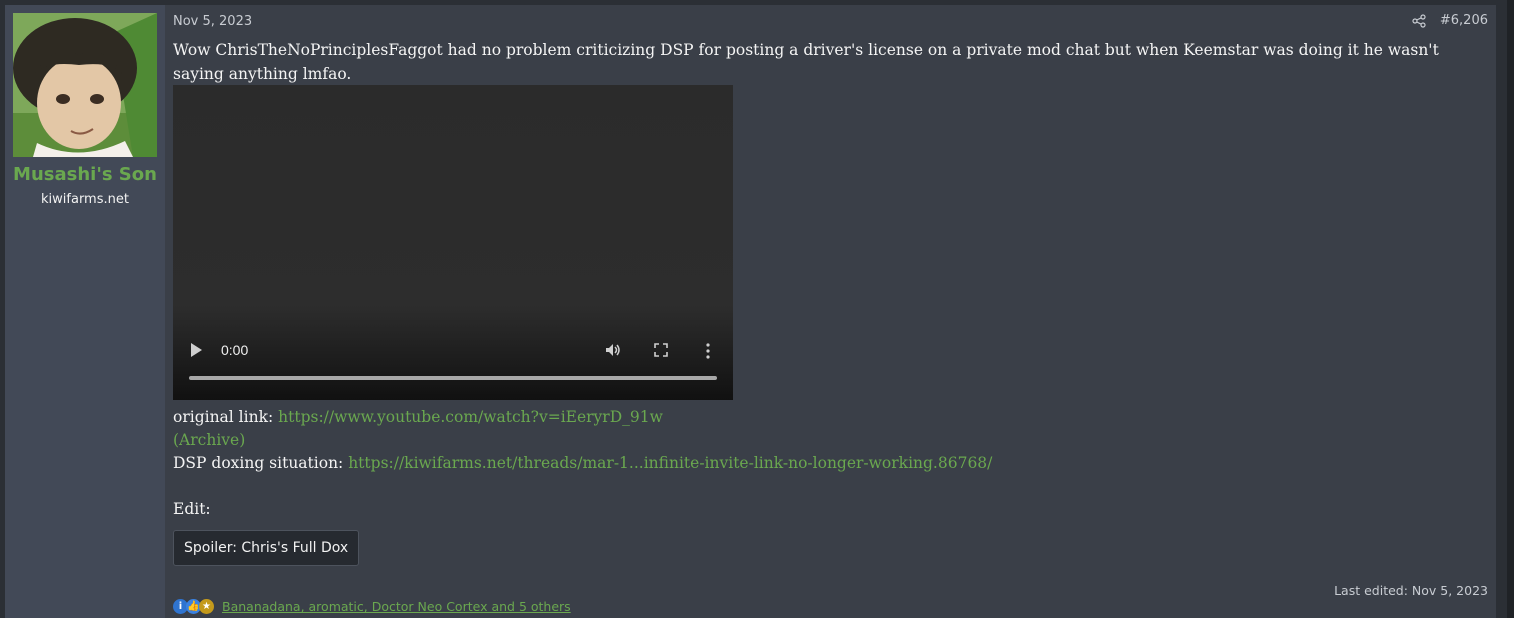 The width and height of the screenshot is (1514, 618). I want to click on archive-link: (Archive), so click(209, 440).